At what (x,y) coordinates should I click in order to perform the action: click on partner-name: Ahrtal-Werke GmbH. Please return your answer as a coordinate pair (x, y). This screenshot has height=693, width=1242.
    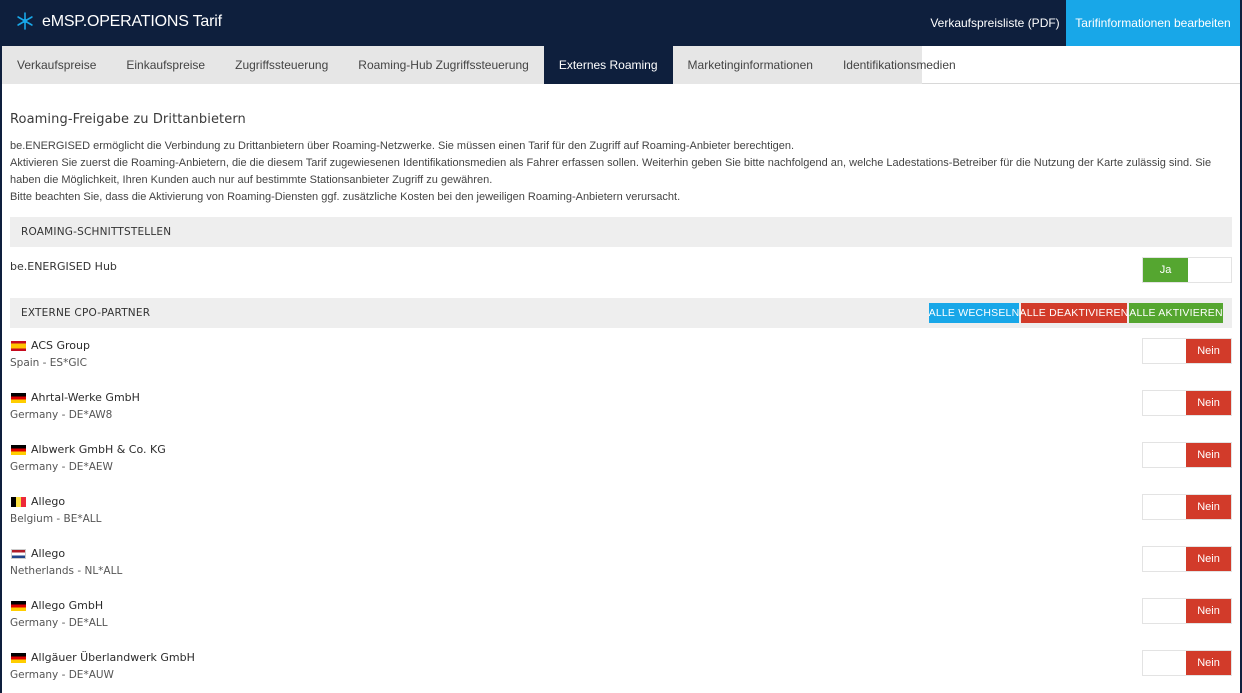
    Looking at the image, I should click on (85, 397).